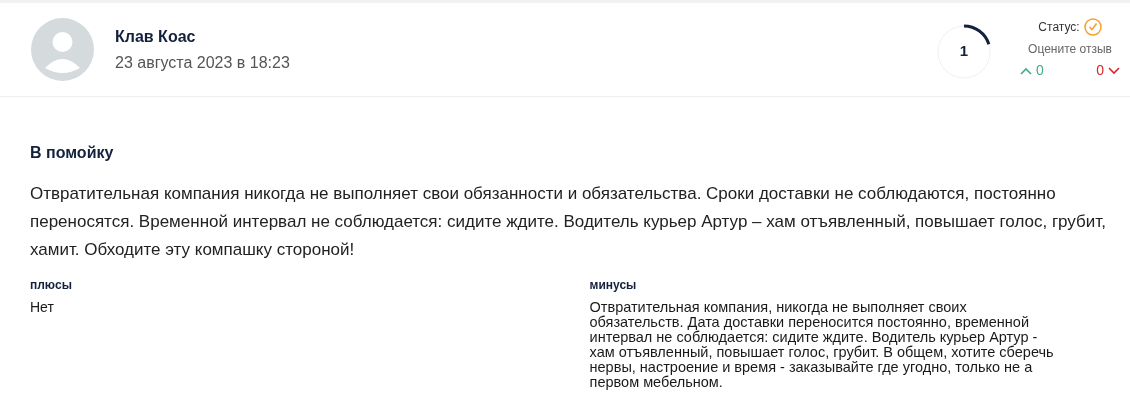 The width and height of the screenshot is (1130, 409). I want to click on cons-text: Отвратительная компания, никогда не выполняет своих обязательств. Дата доставки переносится постоянно, временной интервал не соблюдается: сидите ждите. Водитель курьер Артур - хам отъявленный, повышает голос, грубит. В общем, хотите сберечь нервы, настроение и время - заказывайте где угодно, только не а первом мебельном., so click(822, 345).